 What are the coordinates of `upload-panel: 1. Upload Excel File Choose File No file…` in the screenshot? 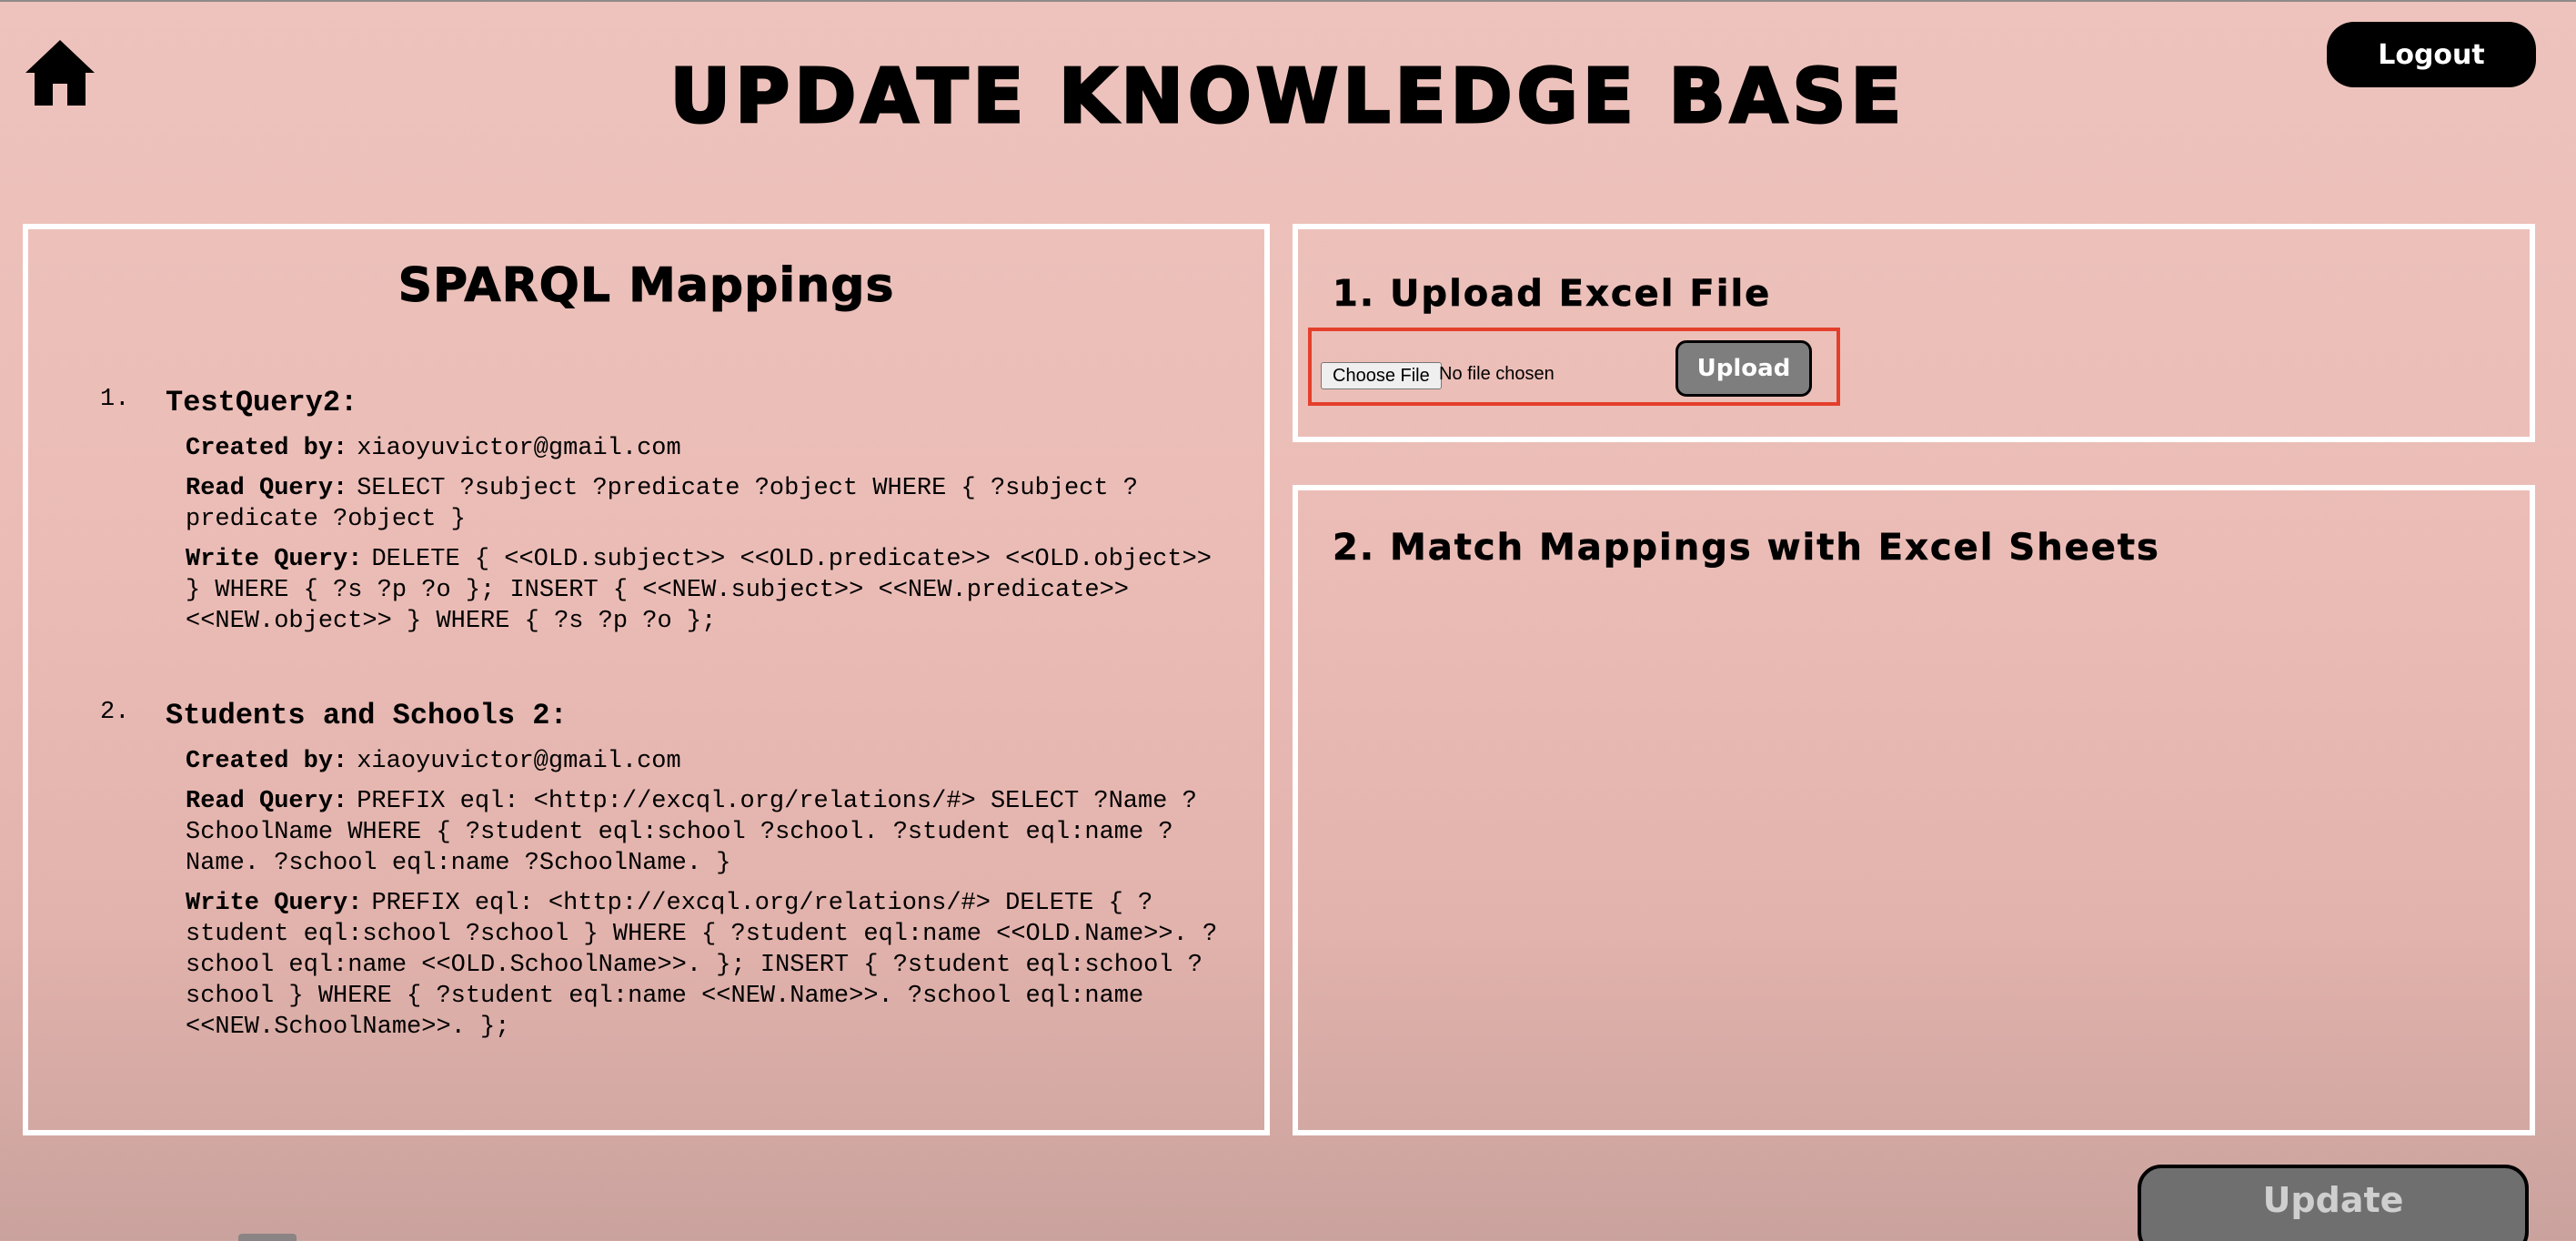 It's located at (1914, 333).